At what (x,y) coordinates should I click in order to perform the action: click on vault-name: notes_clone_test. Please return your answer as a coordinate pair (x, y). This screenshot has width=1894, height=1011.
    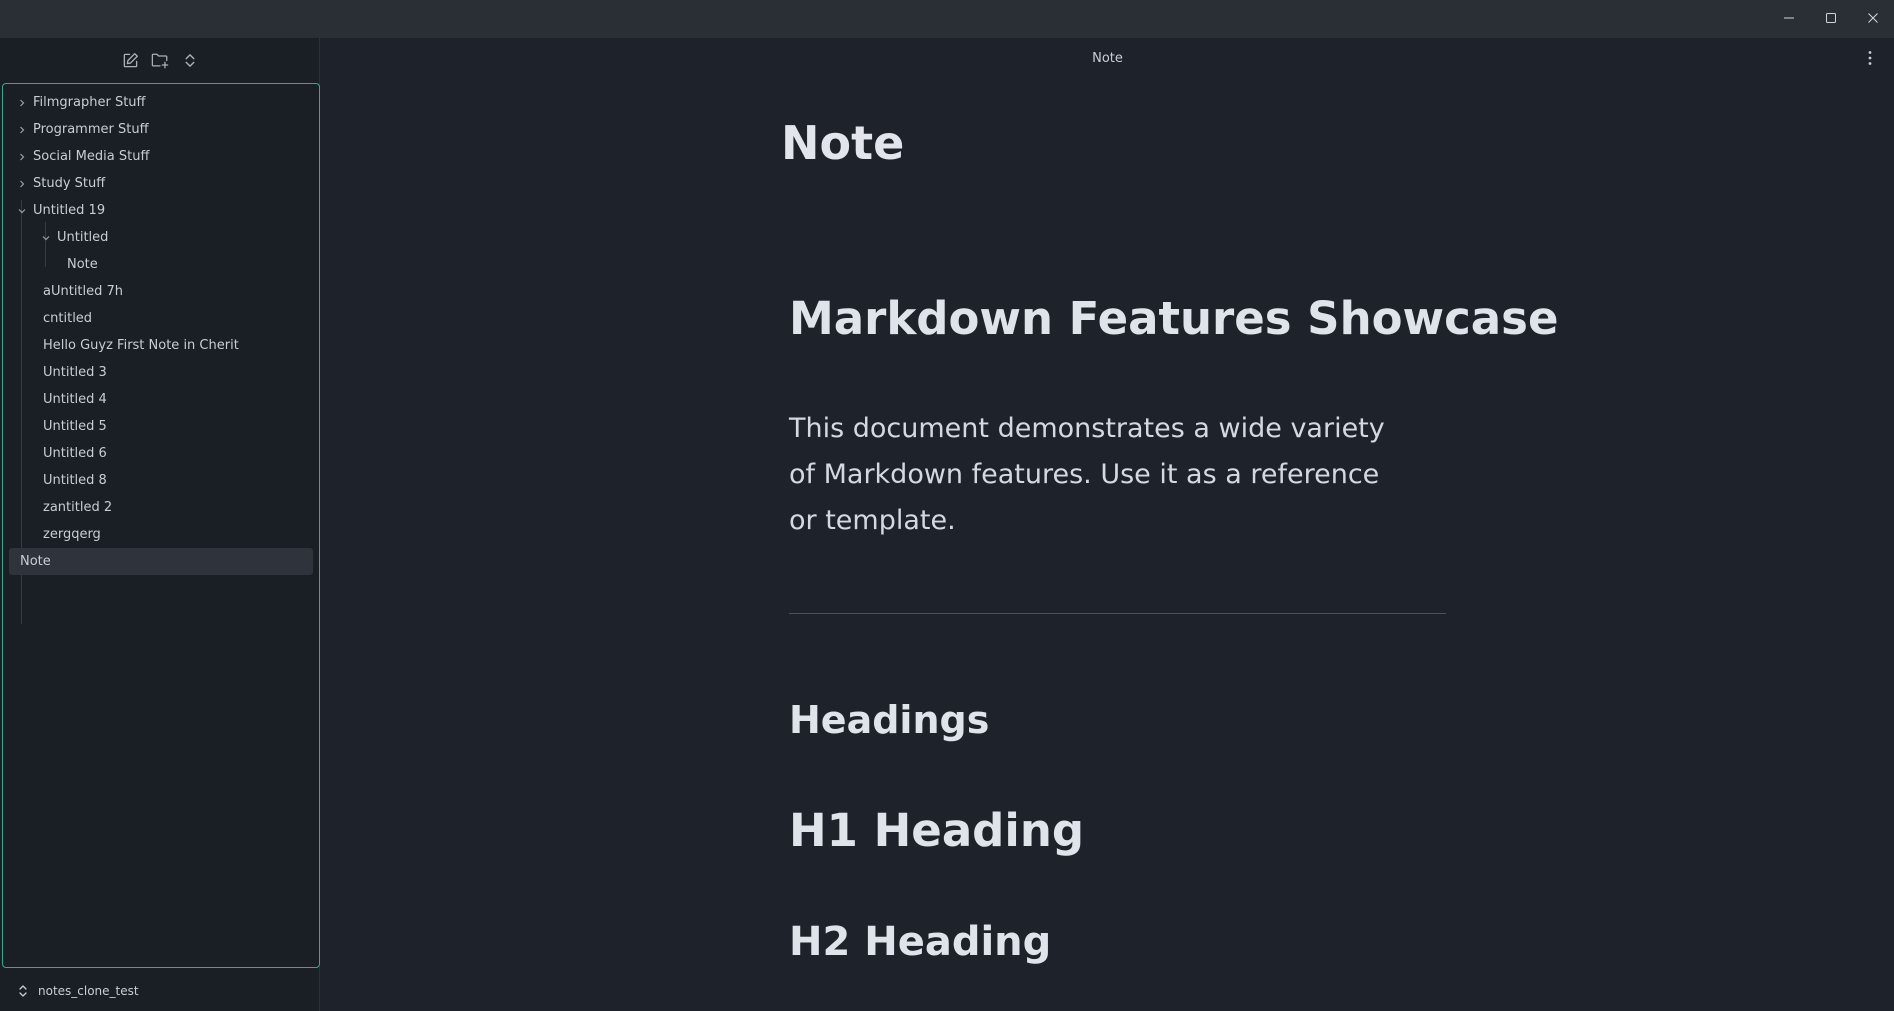
    Looking at the image, I should click on (88, 990).